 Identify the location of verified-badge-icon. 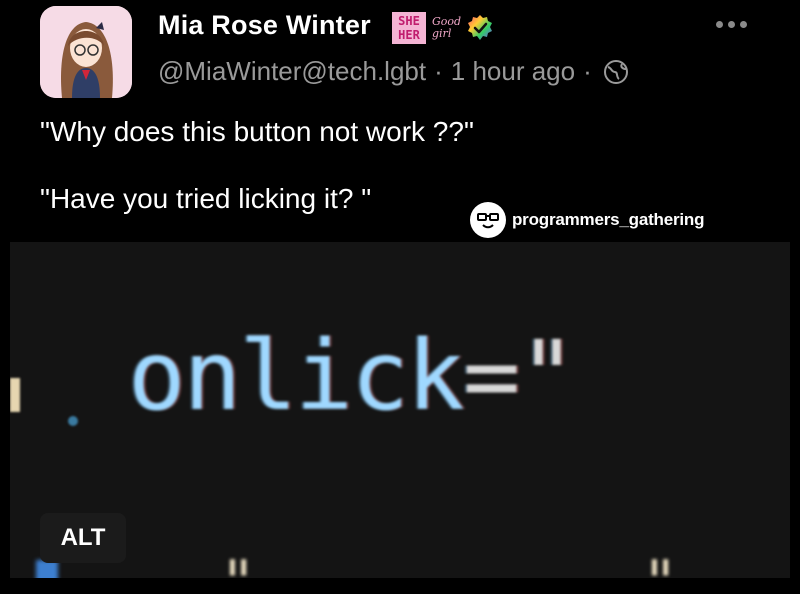
(480, 27).